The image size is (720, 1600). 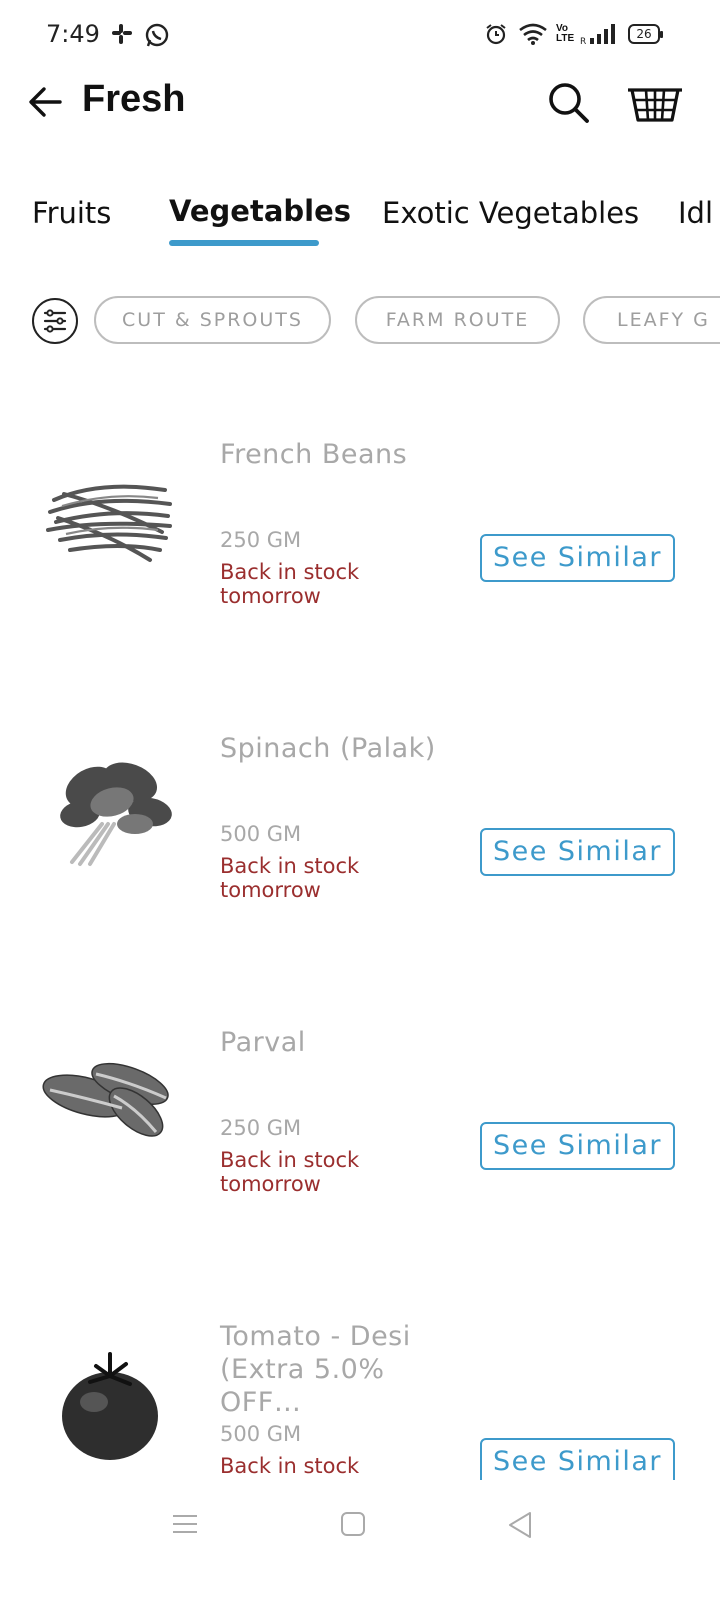 What do you see at coordinates (645, 34) in the screenshot?
I see `battery-icon: 26` at bounding box center [645, 34].